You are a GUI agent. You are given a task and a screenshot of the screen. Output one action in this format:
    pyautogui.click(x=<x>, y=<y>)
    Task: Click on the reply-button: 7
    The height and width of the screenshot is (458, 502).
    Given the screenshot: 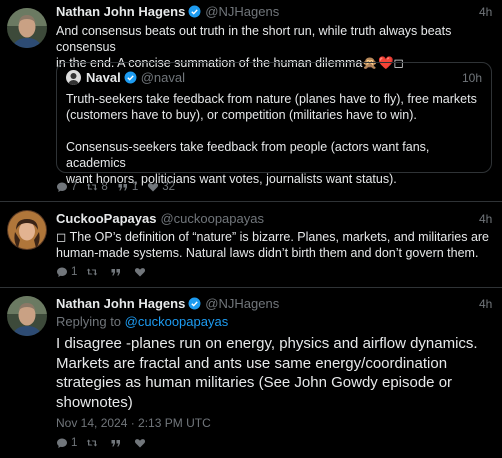 What is the action you would take?
    pyautogui.click(x=66, y=187)
    